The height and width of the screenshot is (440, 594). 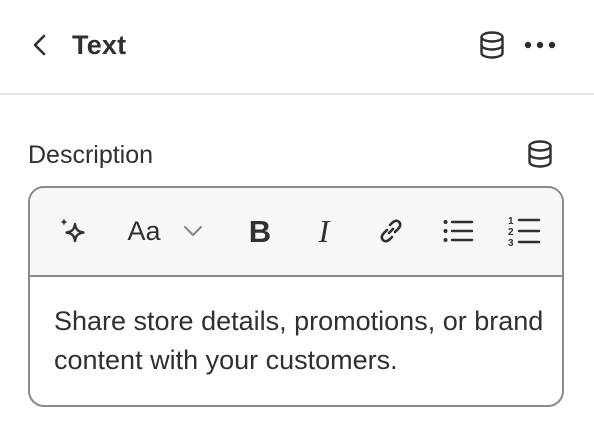 I want to click on ai-generate-button, so click(x=72, y=231).